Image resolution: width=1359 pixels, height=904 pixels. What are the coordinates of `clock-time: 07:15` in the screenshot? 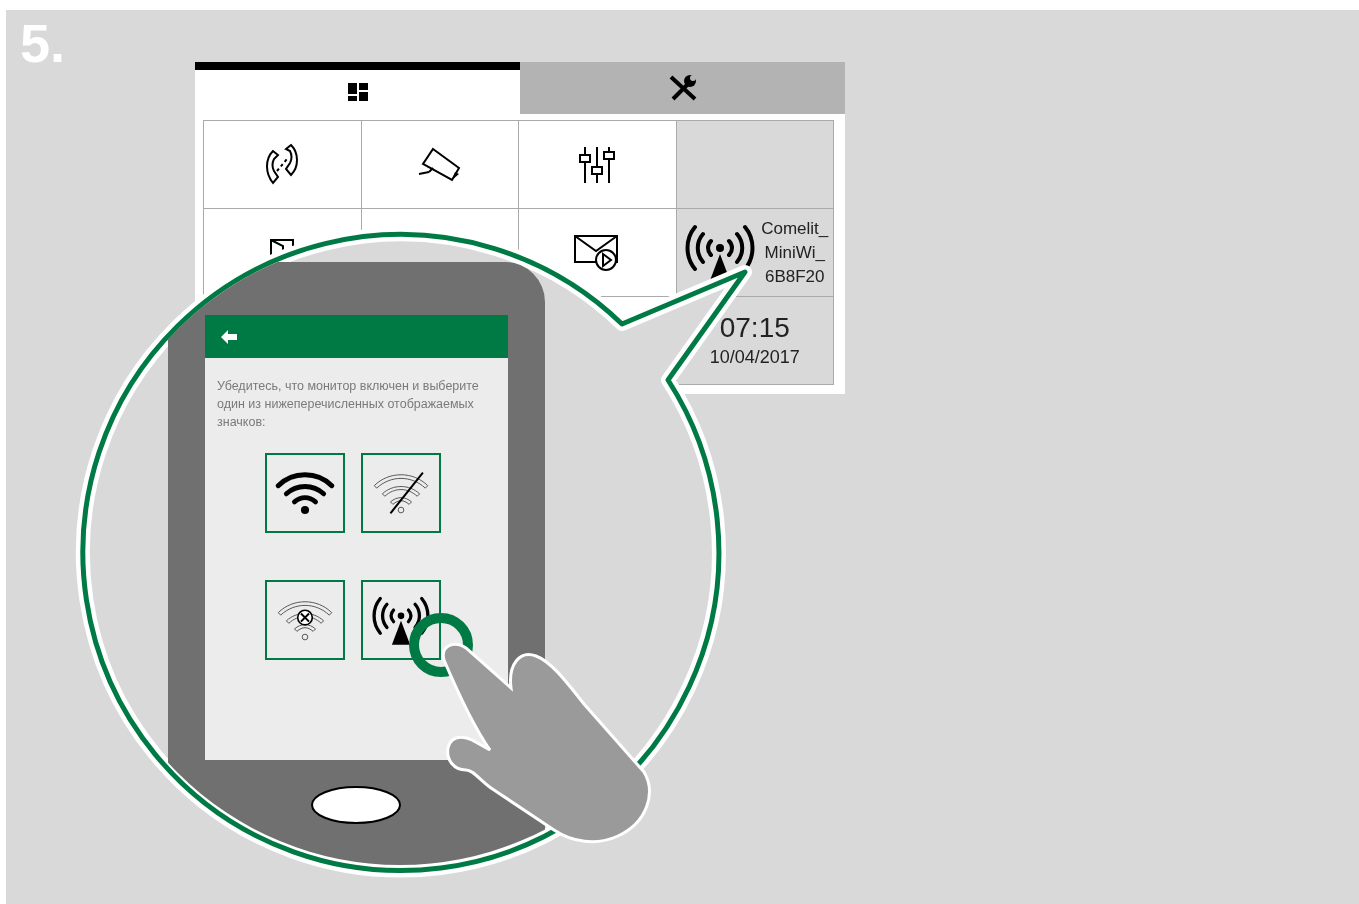 It's located at (754, 327).